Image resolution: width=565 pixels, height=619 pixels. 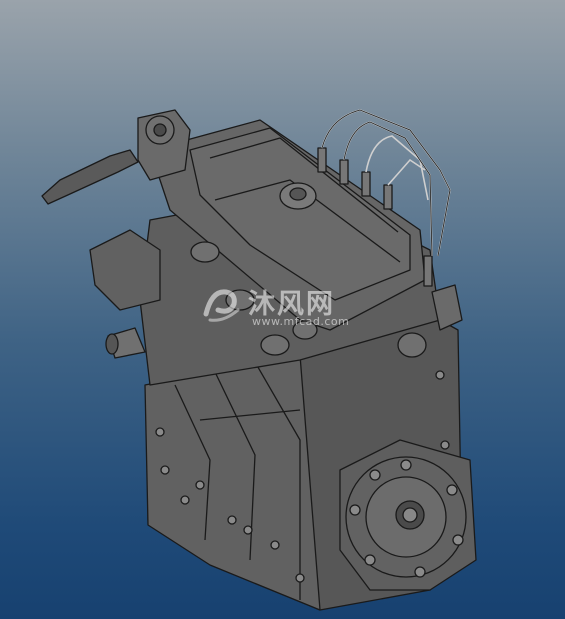 I want to click on oil-filler-cap-inner, so click(x=298, y=194).